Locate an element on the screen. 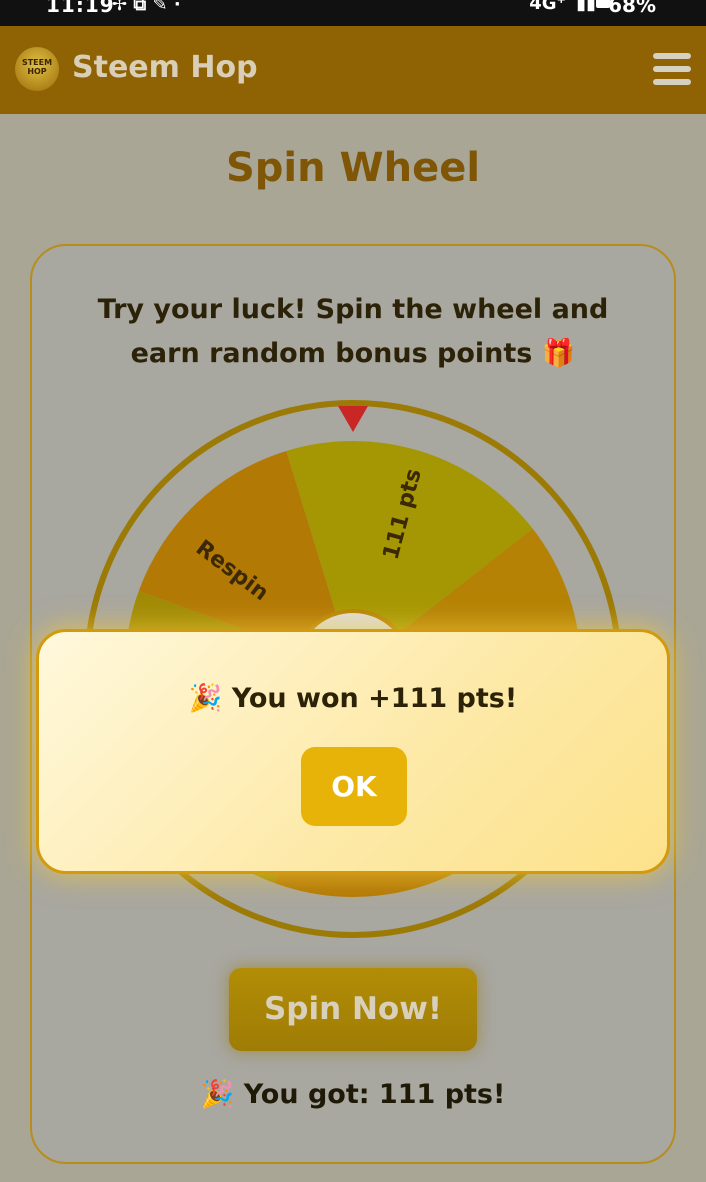 This screenshot has height=1182, width=706. down-triangle-icon is located at coordinates (353, 419).